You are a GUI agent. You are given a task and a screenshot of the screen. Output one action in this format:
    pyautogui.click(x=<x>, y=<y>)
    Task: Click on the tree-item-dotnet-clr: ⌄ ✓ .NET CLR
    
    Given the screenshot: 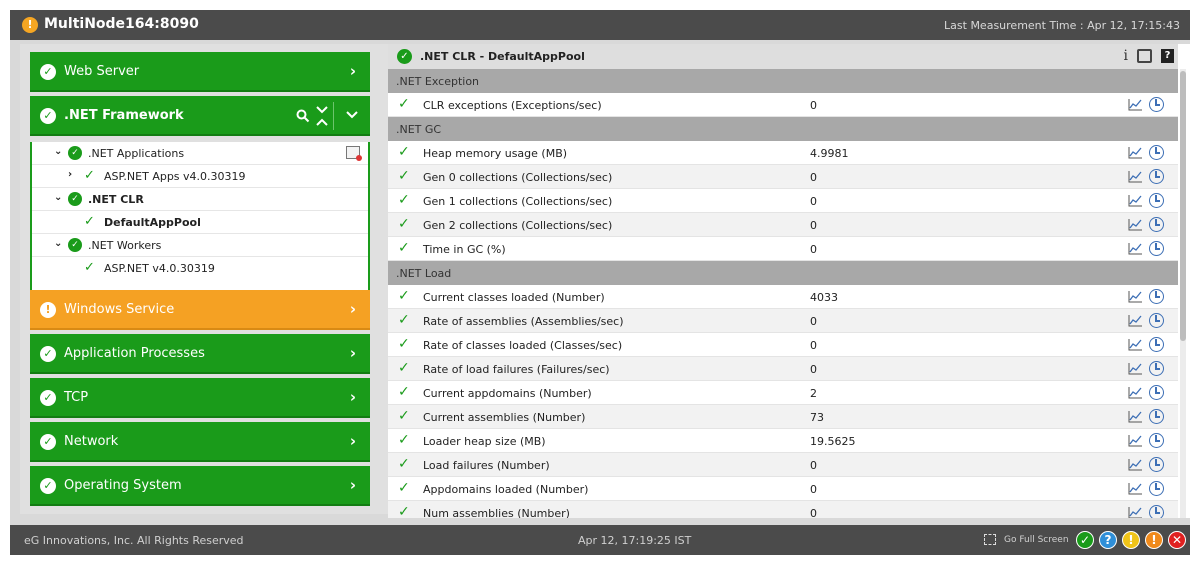 What is the action you would take?
    pyautogui.click(x=200, y=199)
    